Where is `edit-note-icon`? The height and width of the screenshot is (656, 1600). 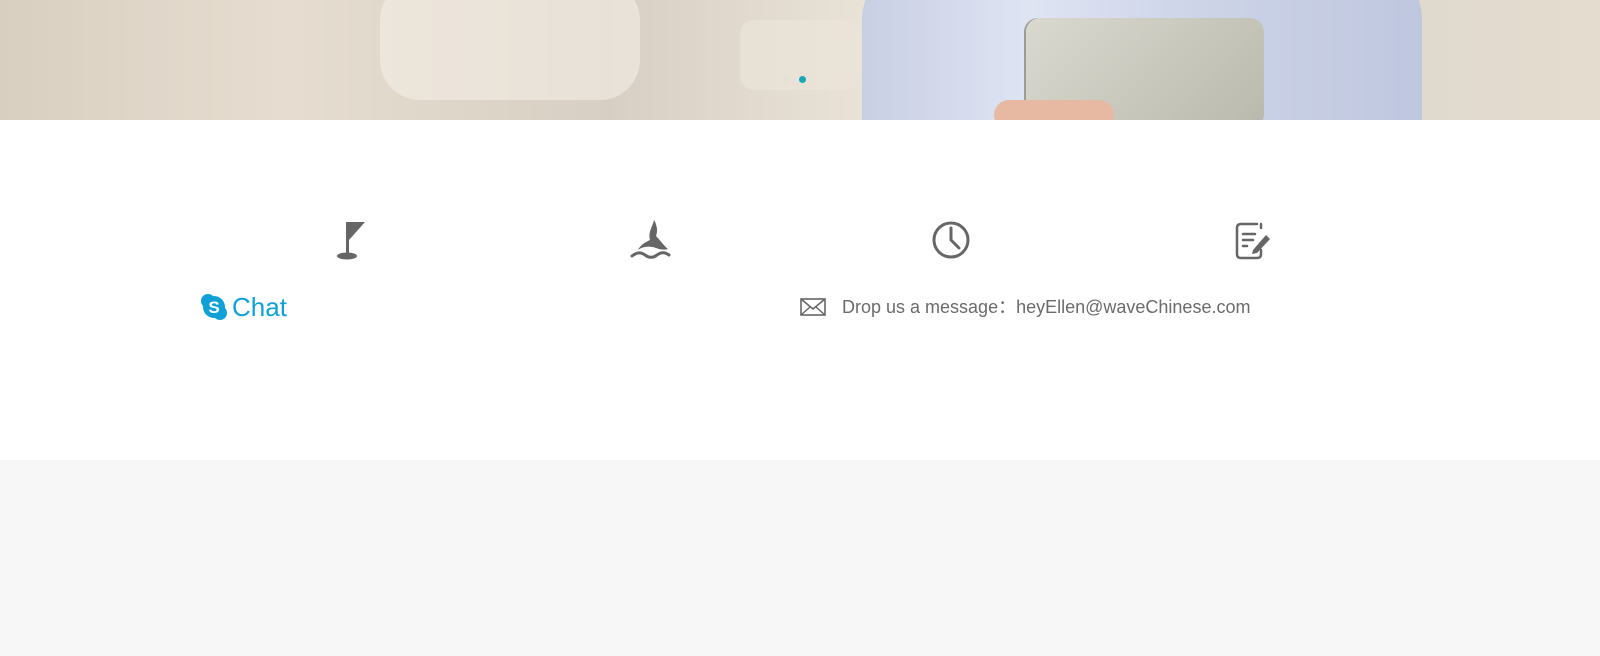 edit-note-icon is located at coordinates (1252, 241).